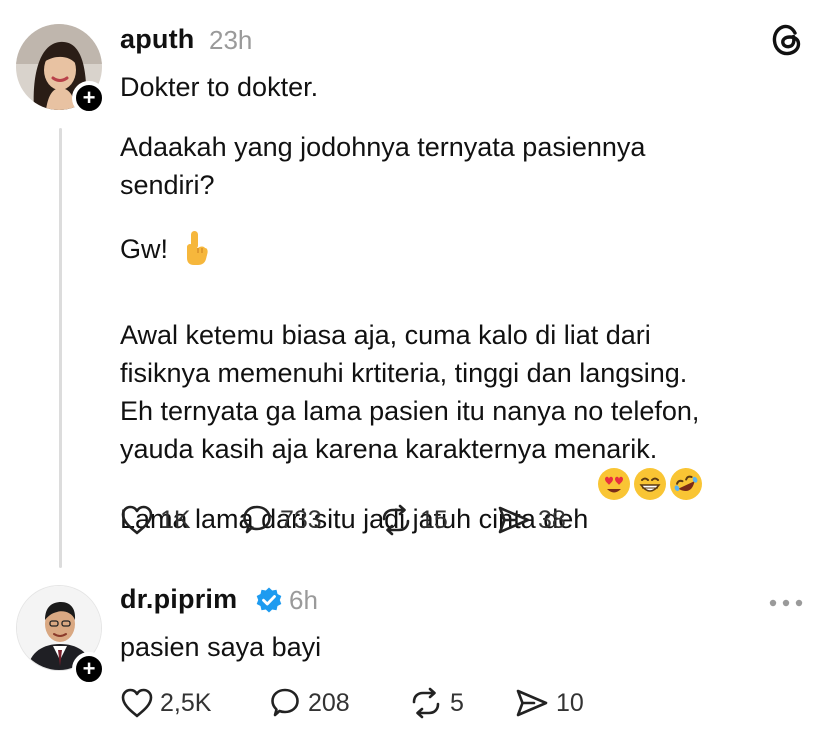 The image size is (828, 731). Describe the element at coordinates (614, 484) in the screenshot. I see `heart-eyes-emoji` at that location.